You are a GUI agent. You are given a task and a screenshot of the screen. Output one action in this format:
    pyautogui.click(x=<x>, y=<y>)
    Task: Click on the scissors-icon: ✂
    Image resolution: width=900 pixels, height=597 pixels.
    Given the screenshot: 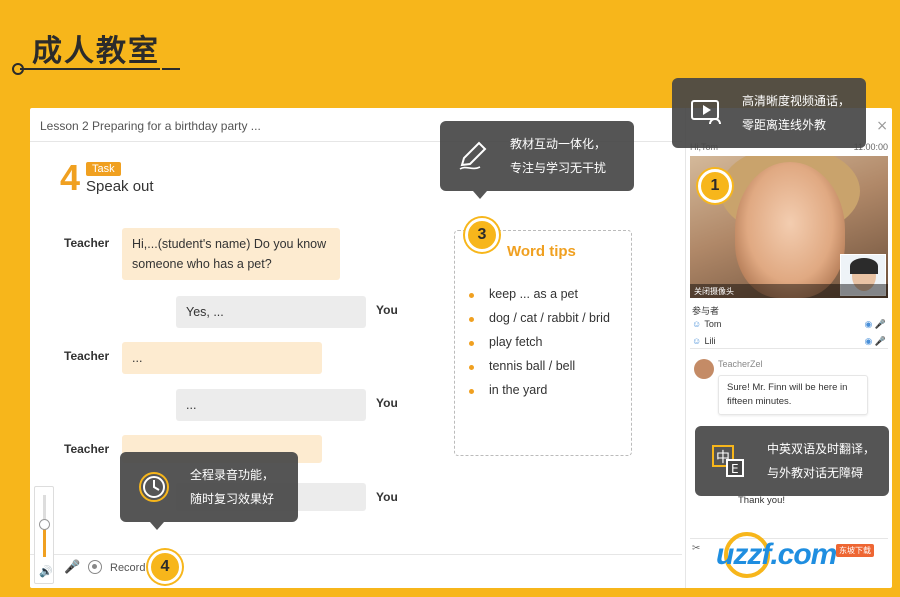 What is the action you would take?
    pyautogui.click(x=696, y=548)
    